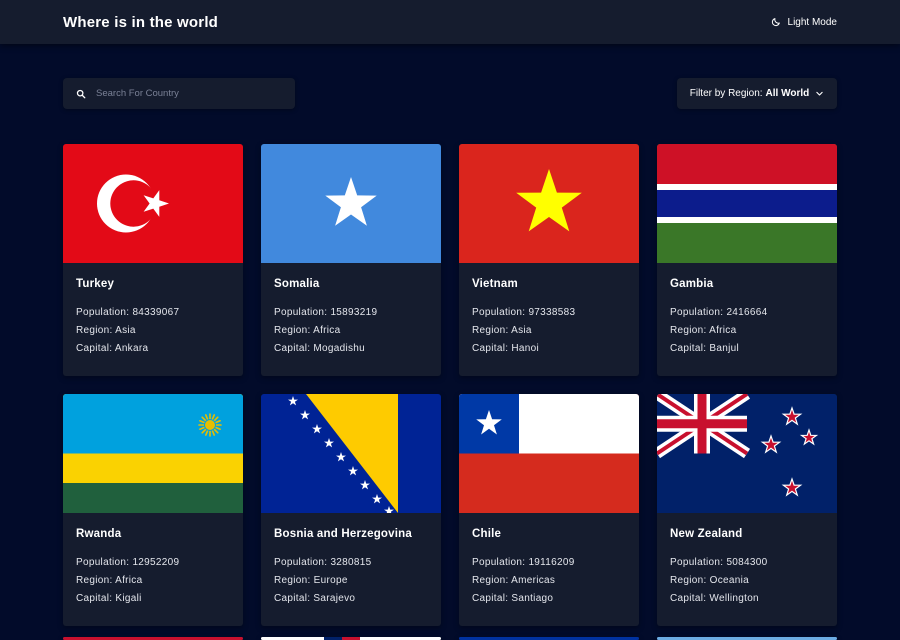 The height and width of the screenshot is (640, 900). Describe the element at coordinates (450, 22) in the screenshot. I see `app-header: Where is in the world Light Mode` at that location.